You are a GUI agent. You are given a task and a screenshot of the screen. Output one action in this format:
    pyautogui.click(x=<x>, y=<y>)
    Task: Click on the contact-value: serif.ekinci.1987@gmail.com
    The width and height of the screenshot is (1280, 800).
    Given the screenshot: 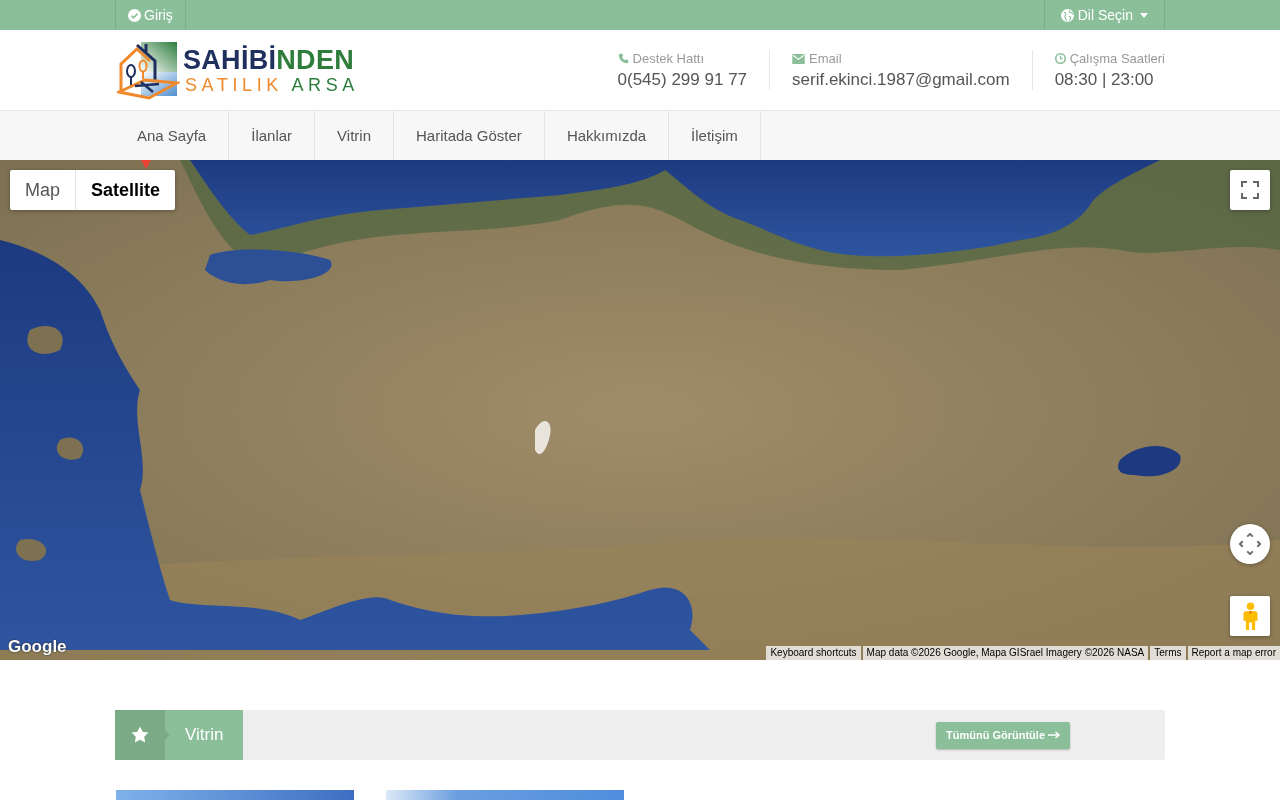 What is the action you would take?
    pyautogui.click(x=901, y=79)
    